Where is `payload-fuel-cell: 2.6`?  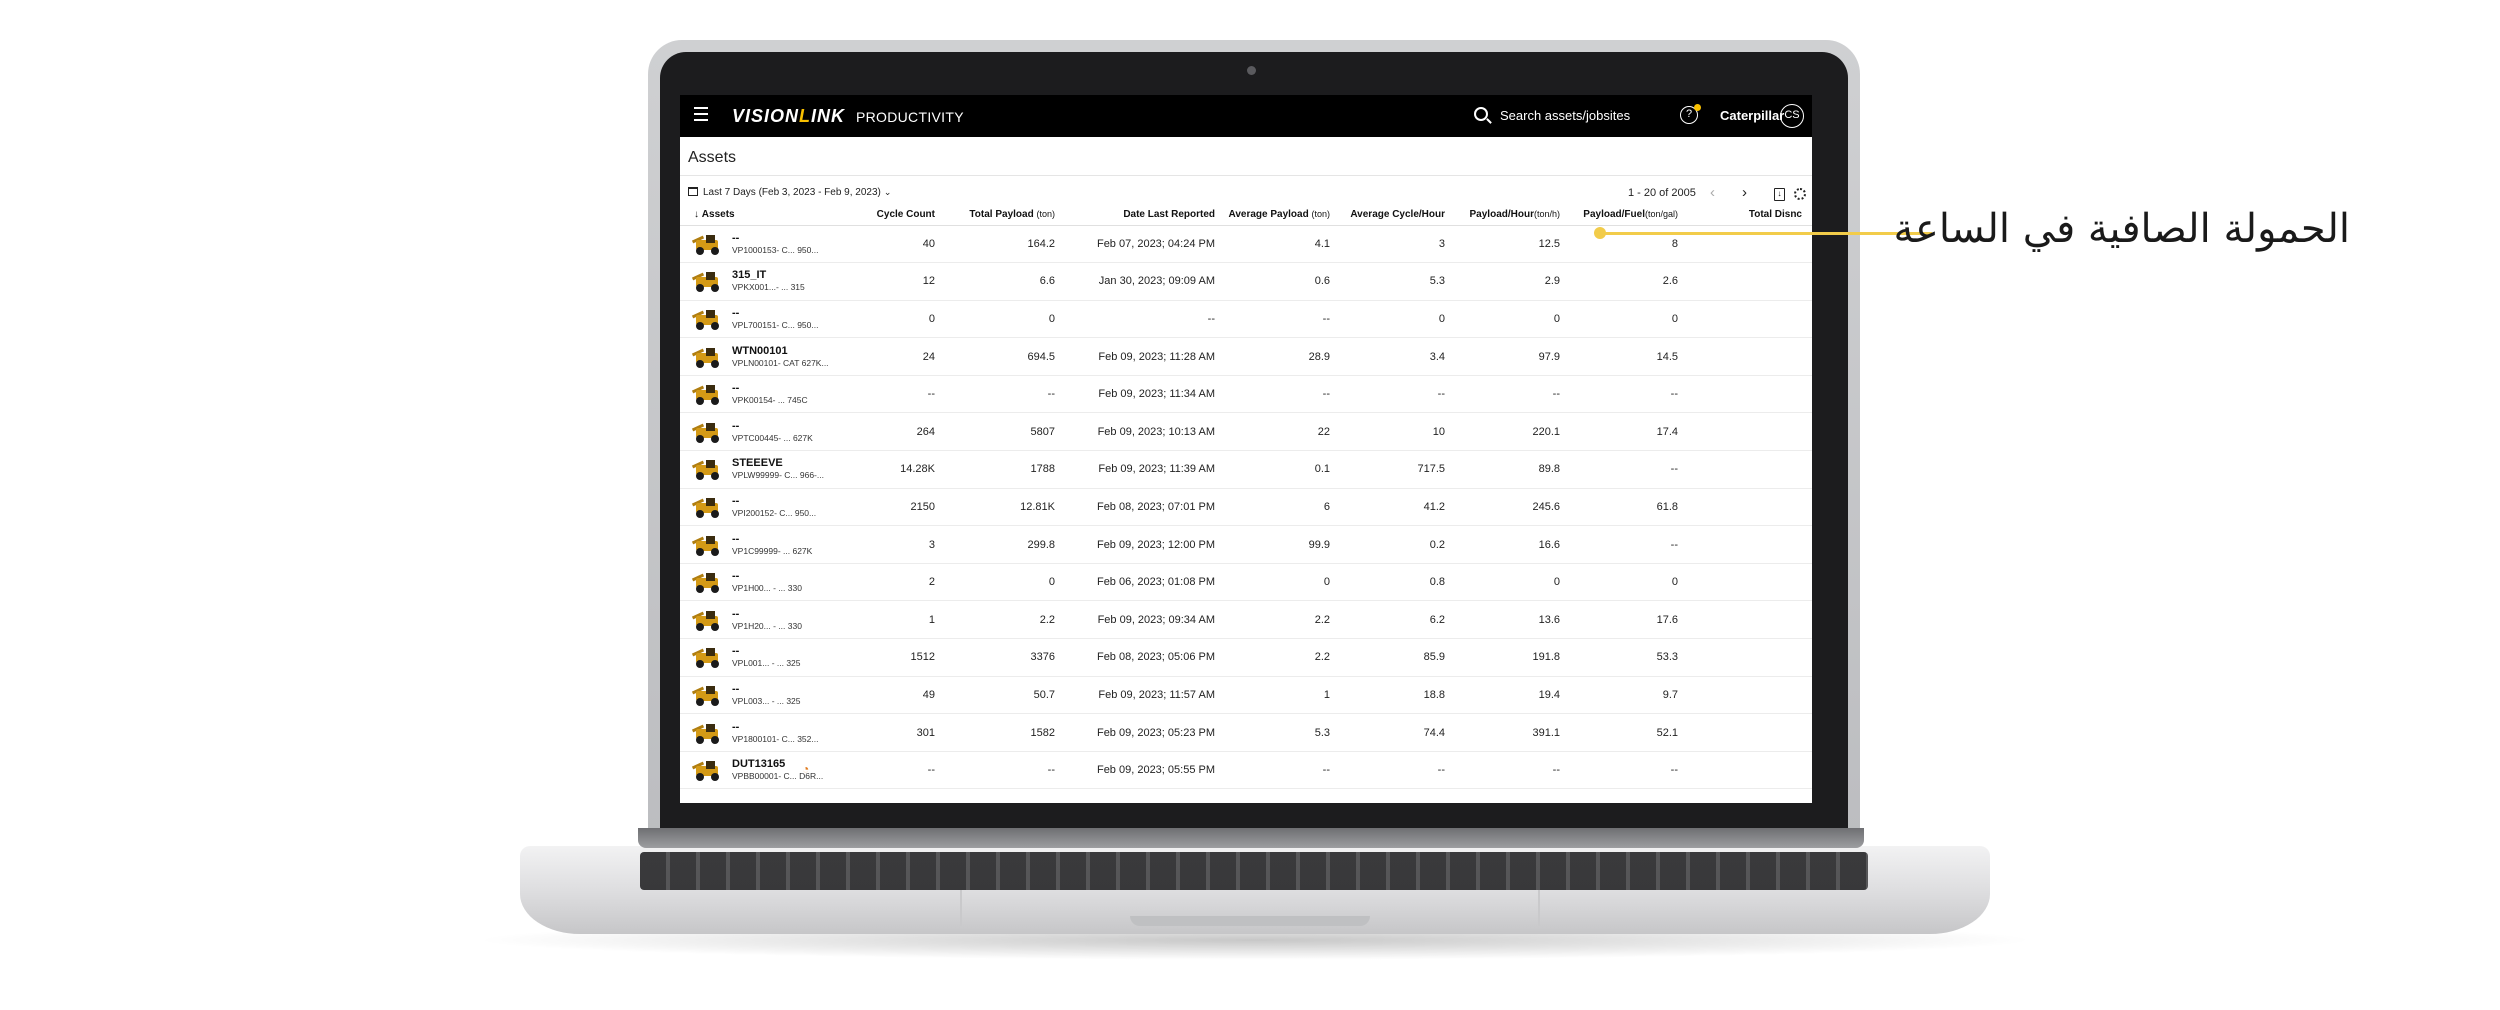
payload-fuel-cell: 2.6 is located at coordinates (1629, 281).